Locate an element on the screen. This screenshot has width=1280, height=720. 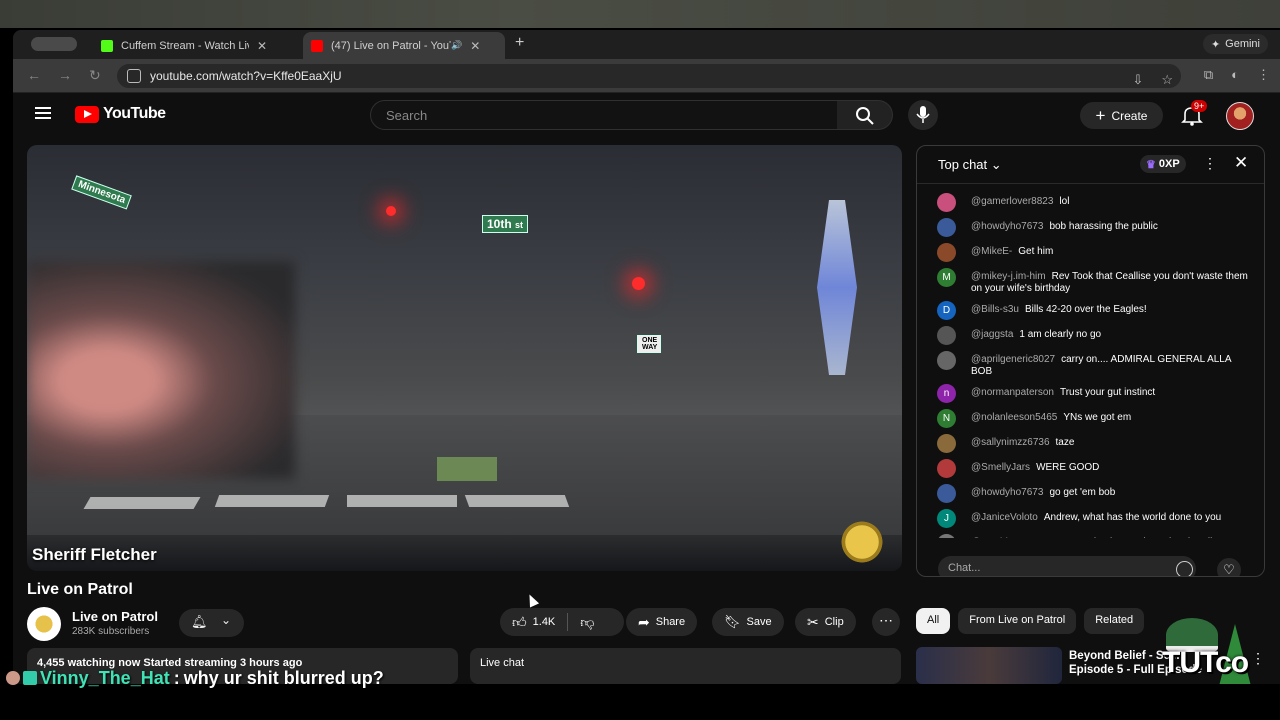
chat-message-row: D @Bills-s3u Bills 42-20 over the Eagles! is located at coordinates (1090, 310).